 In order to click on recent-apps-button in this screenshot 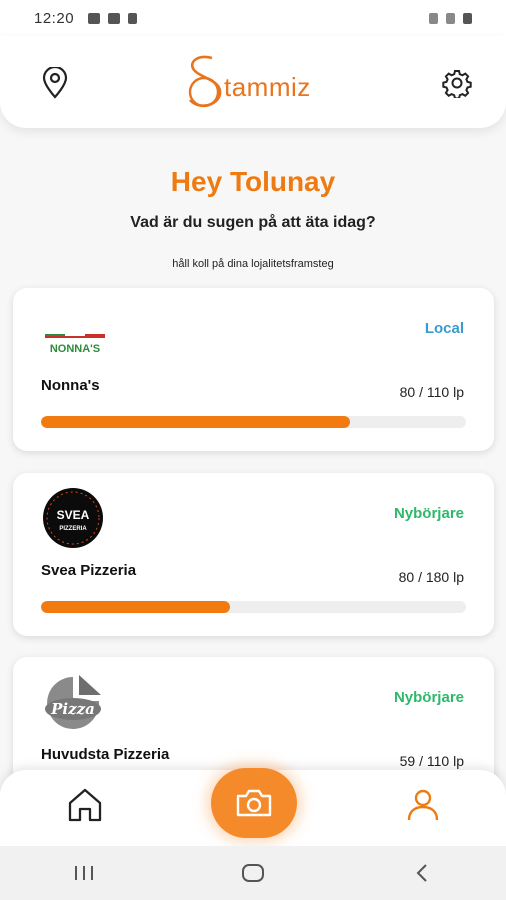, I will do `click(84, 873)`.